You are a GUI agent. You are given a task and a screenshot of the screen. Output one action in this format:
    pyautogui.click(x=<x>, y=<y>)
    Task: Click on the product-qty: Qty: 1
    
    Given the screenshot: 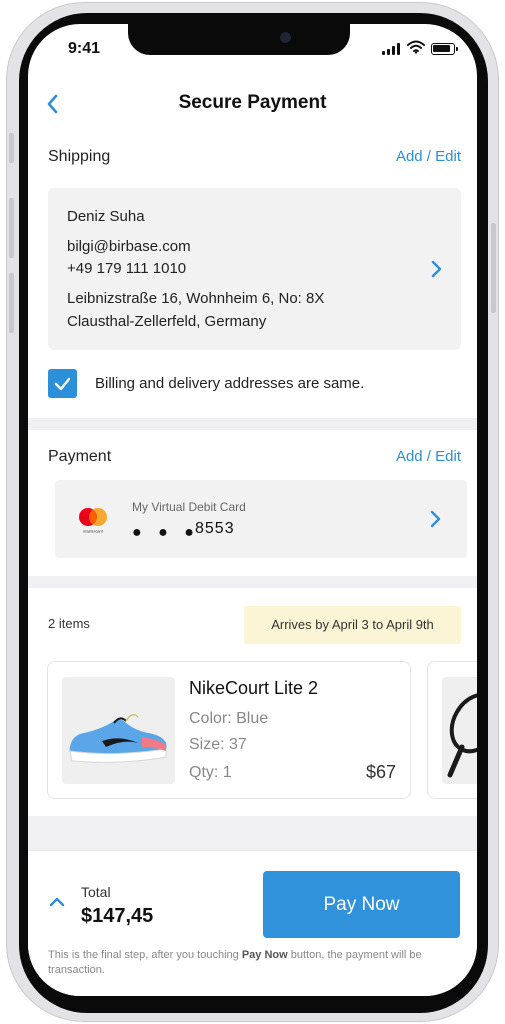 What is the action you would take?
    pyautogui.click(x=210, y=772)
    